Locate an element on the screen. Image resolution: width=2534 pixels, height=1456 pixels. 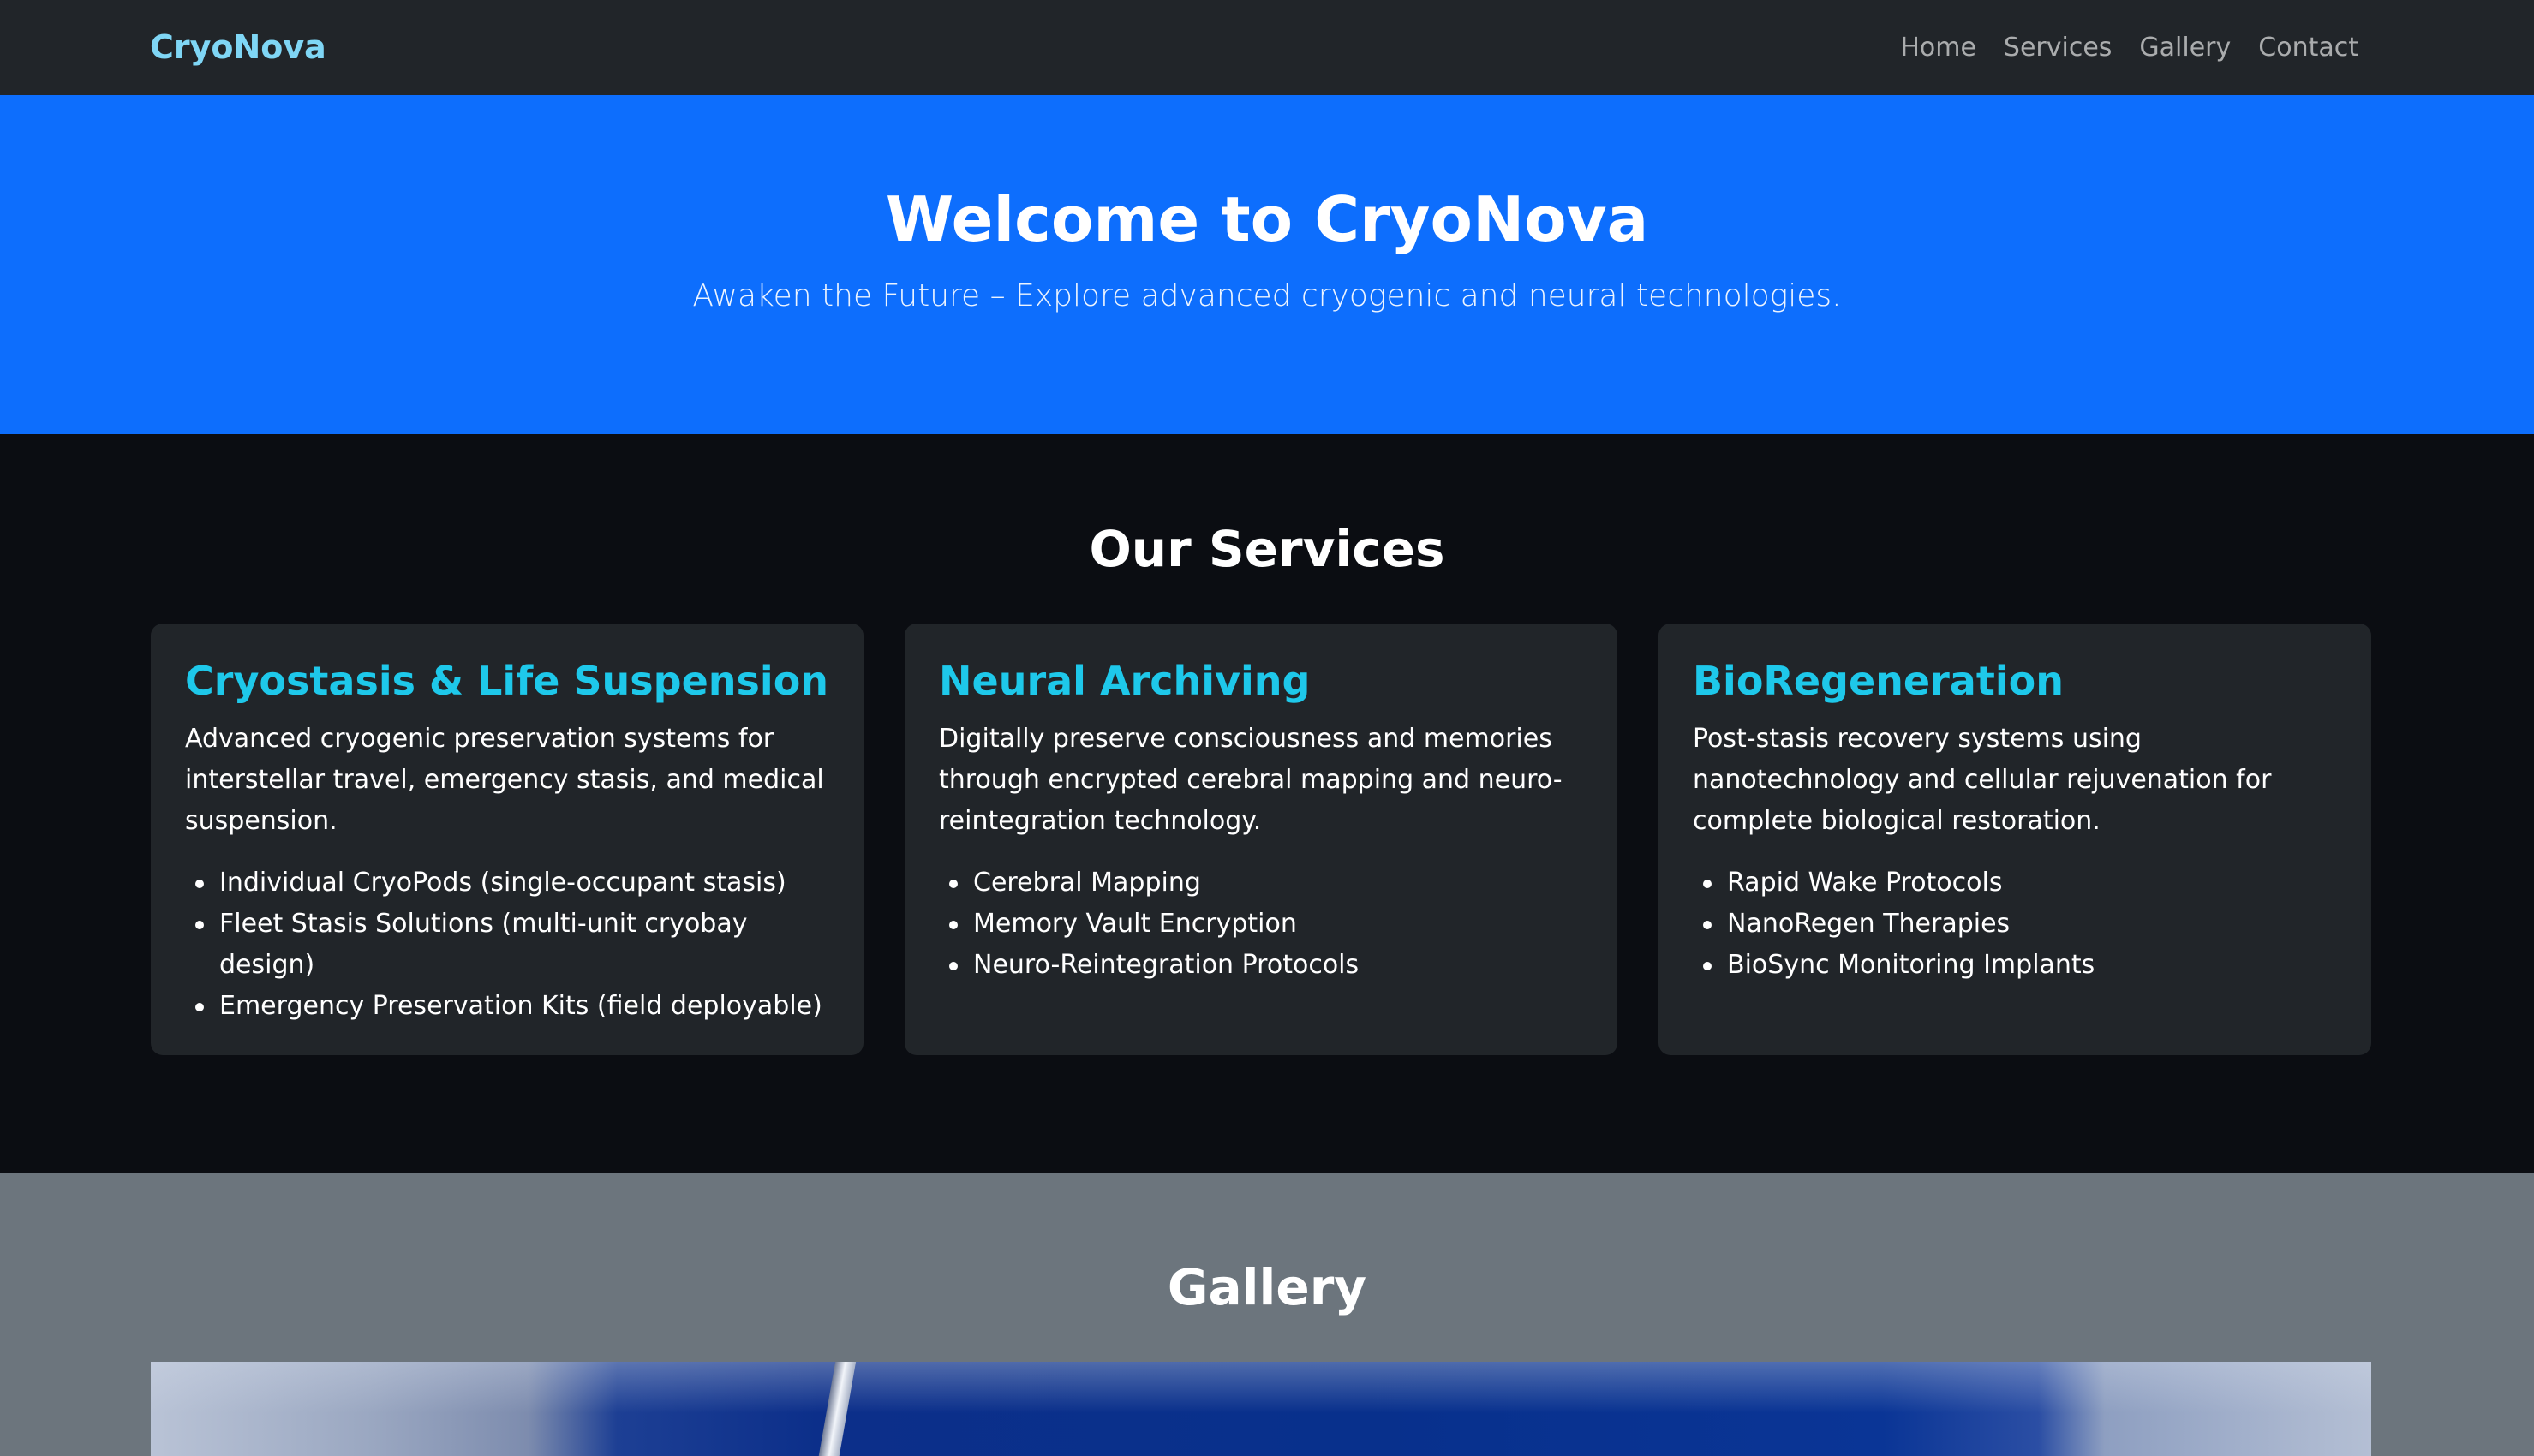
list-item: NanoRegen Therapies is located at coordinates (2020, 925).